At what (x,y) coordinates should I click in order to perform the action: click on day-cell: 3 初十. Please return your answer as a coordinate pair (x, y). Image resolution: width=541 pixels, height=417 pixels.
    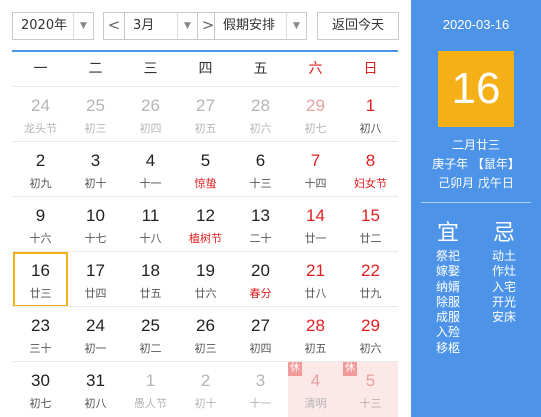
    Looking at the image, I should click on (95, 169).